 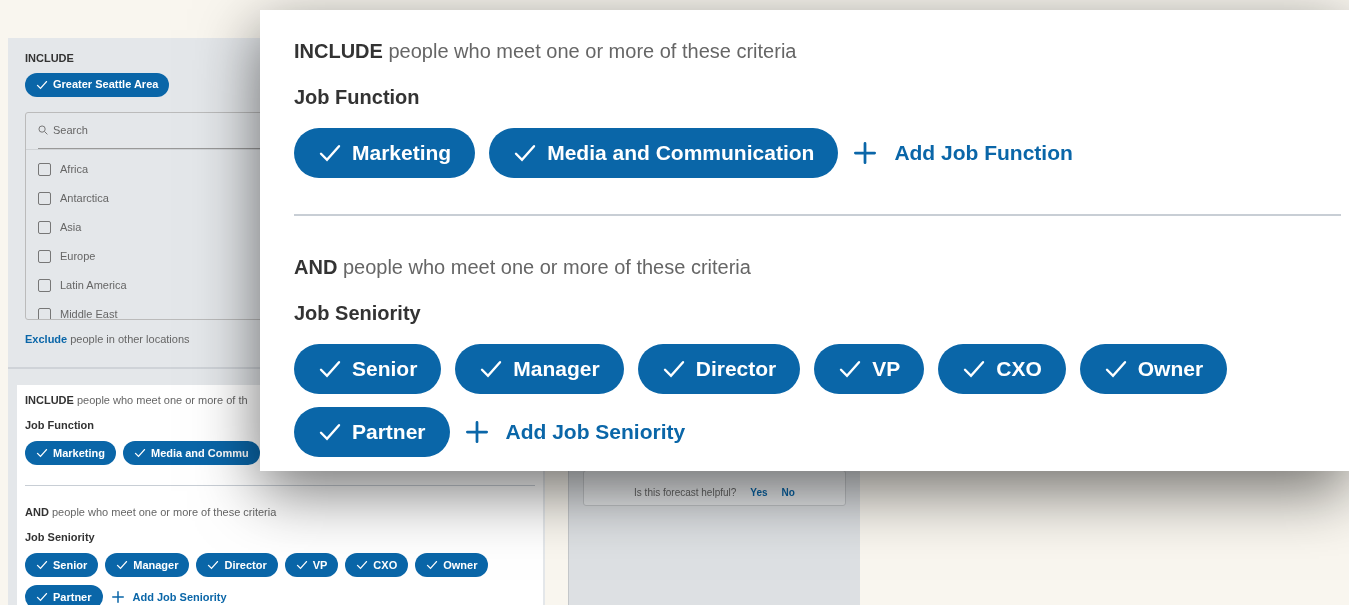 I want to click on section-heading: INCLUDE, so click(x=49, y=58).